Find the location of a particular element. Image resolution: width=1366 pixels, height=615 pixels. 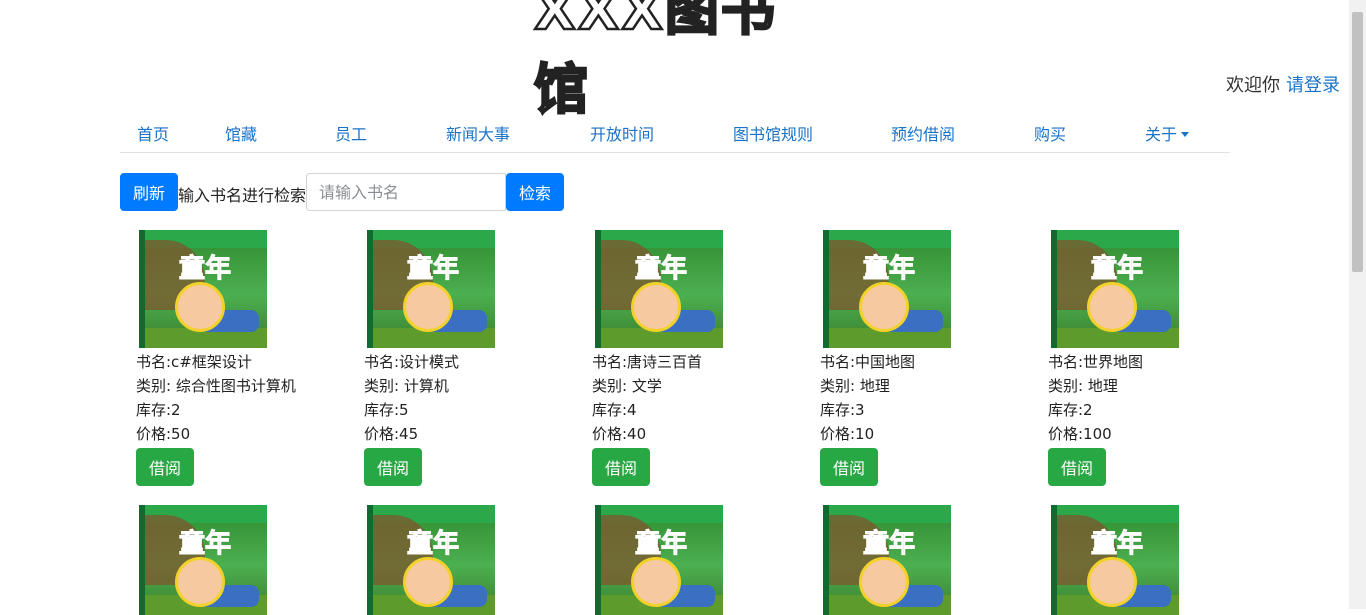

scrollbar-thumb is located at coordinates (1357, 142).